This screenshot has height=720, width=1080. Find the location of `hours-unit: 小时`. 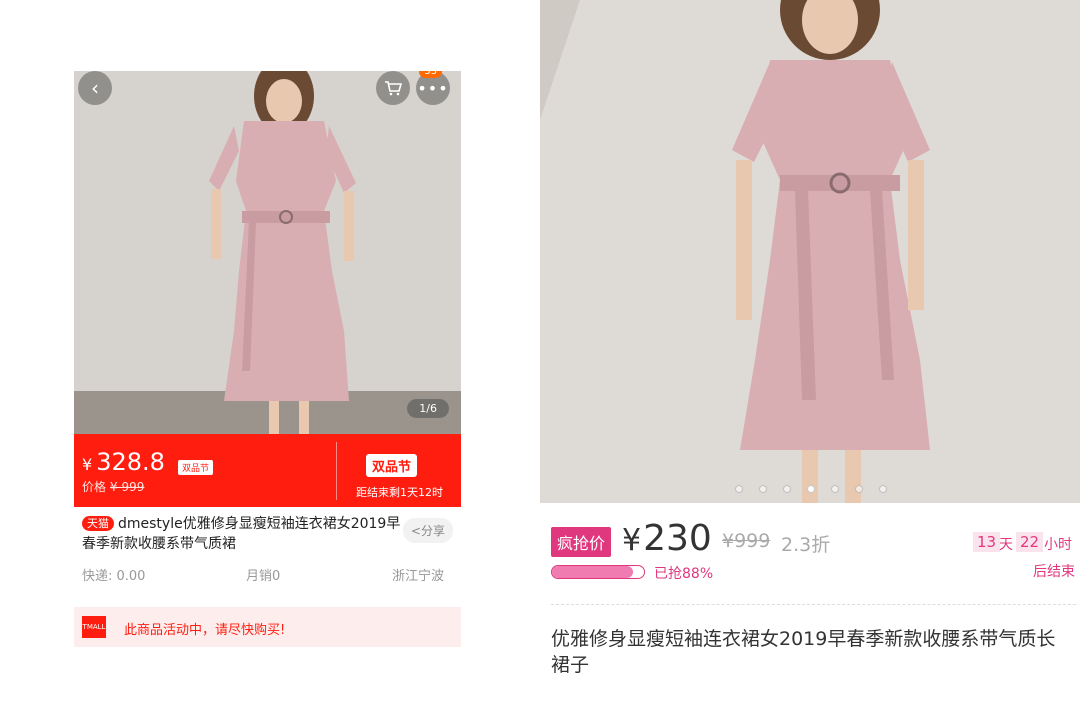

hours-unit: 小时 is located at coordinates (1058, 545).